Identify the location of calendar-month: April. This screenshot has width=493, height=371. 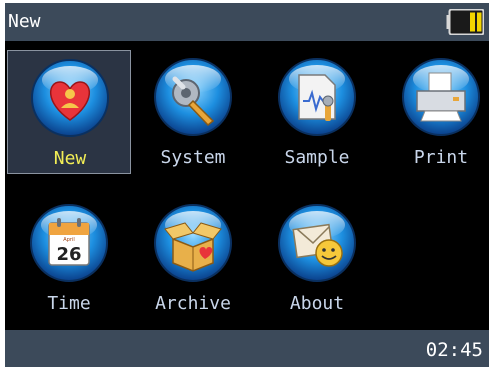
(68, 240).